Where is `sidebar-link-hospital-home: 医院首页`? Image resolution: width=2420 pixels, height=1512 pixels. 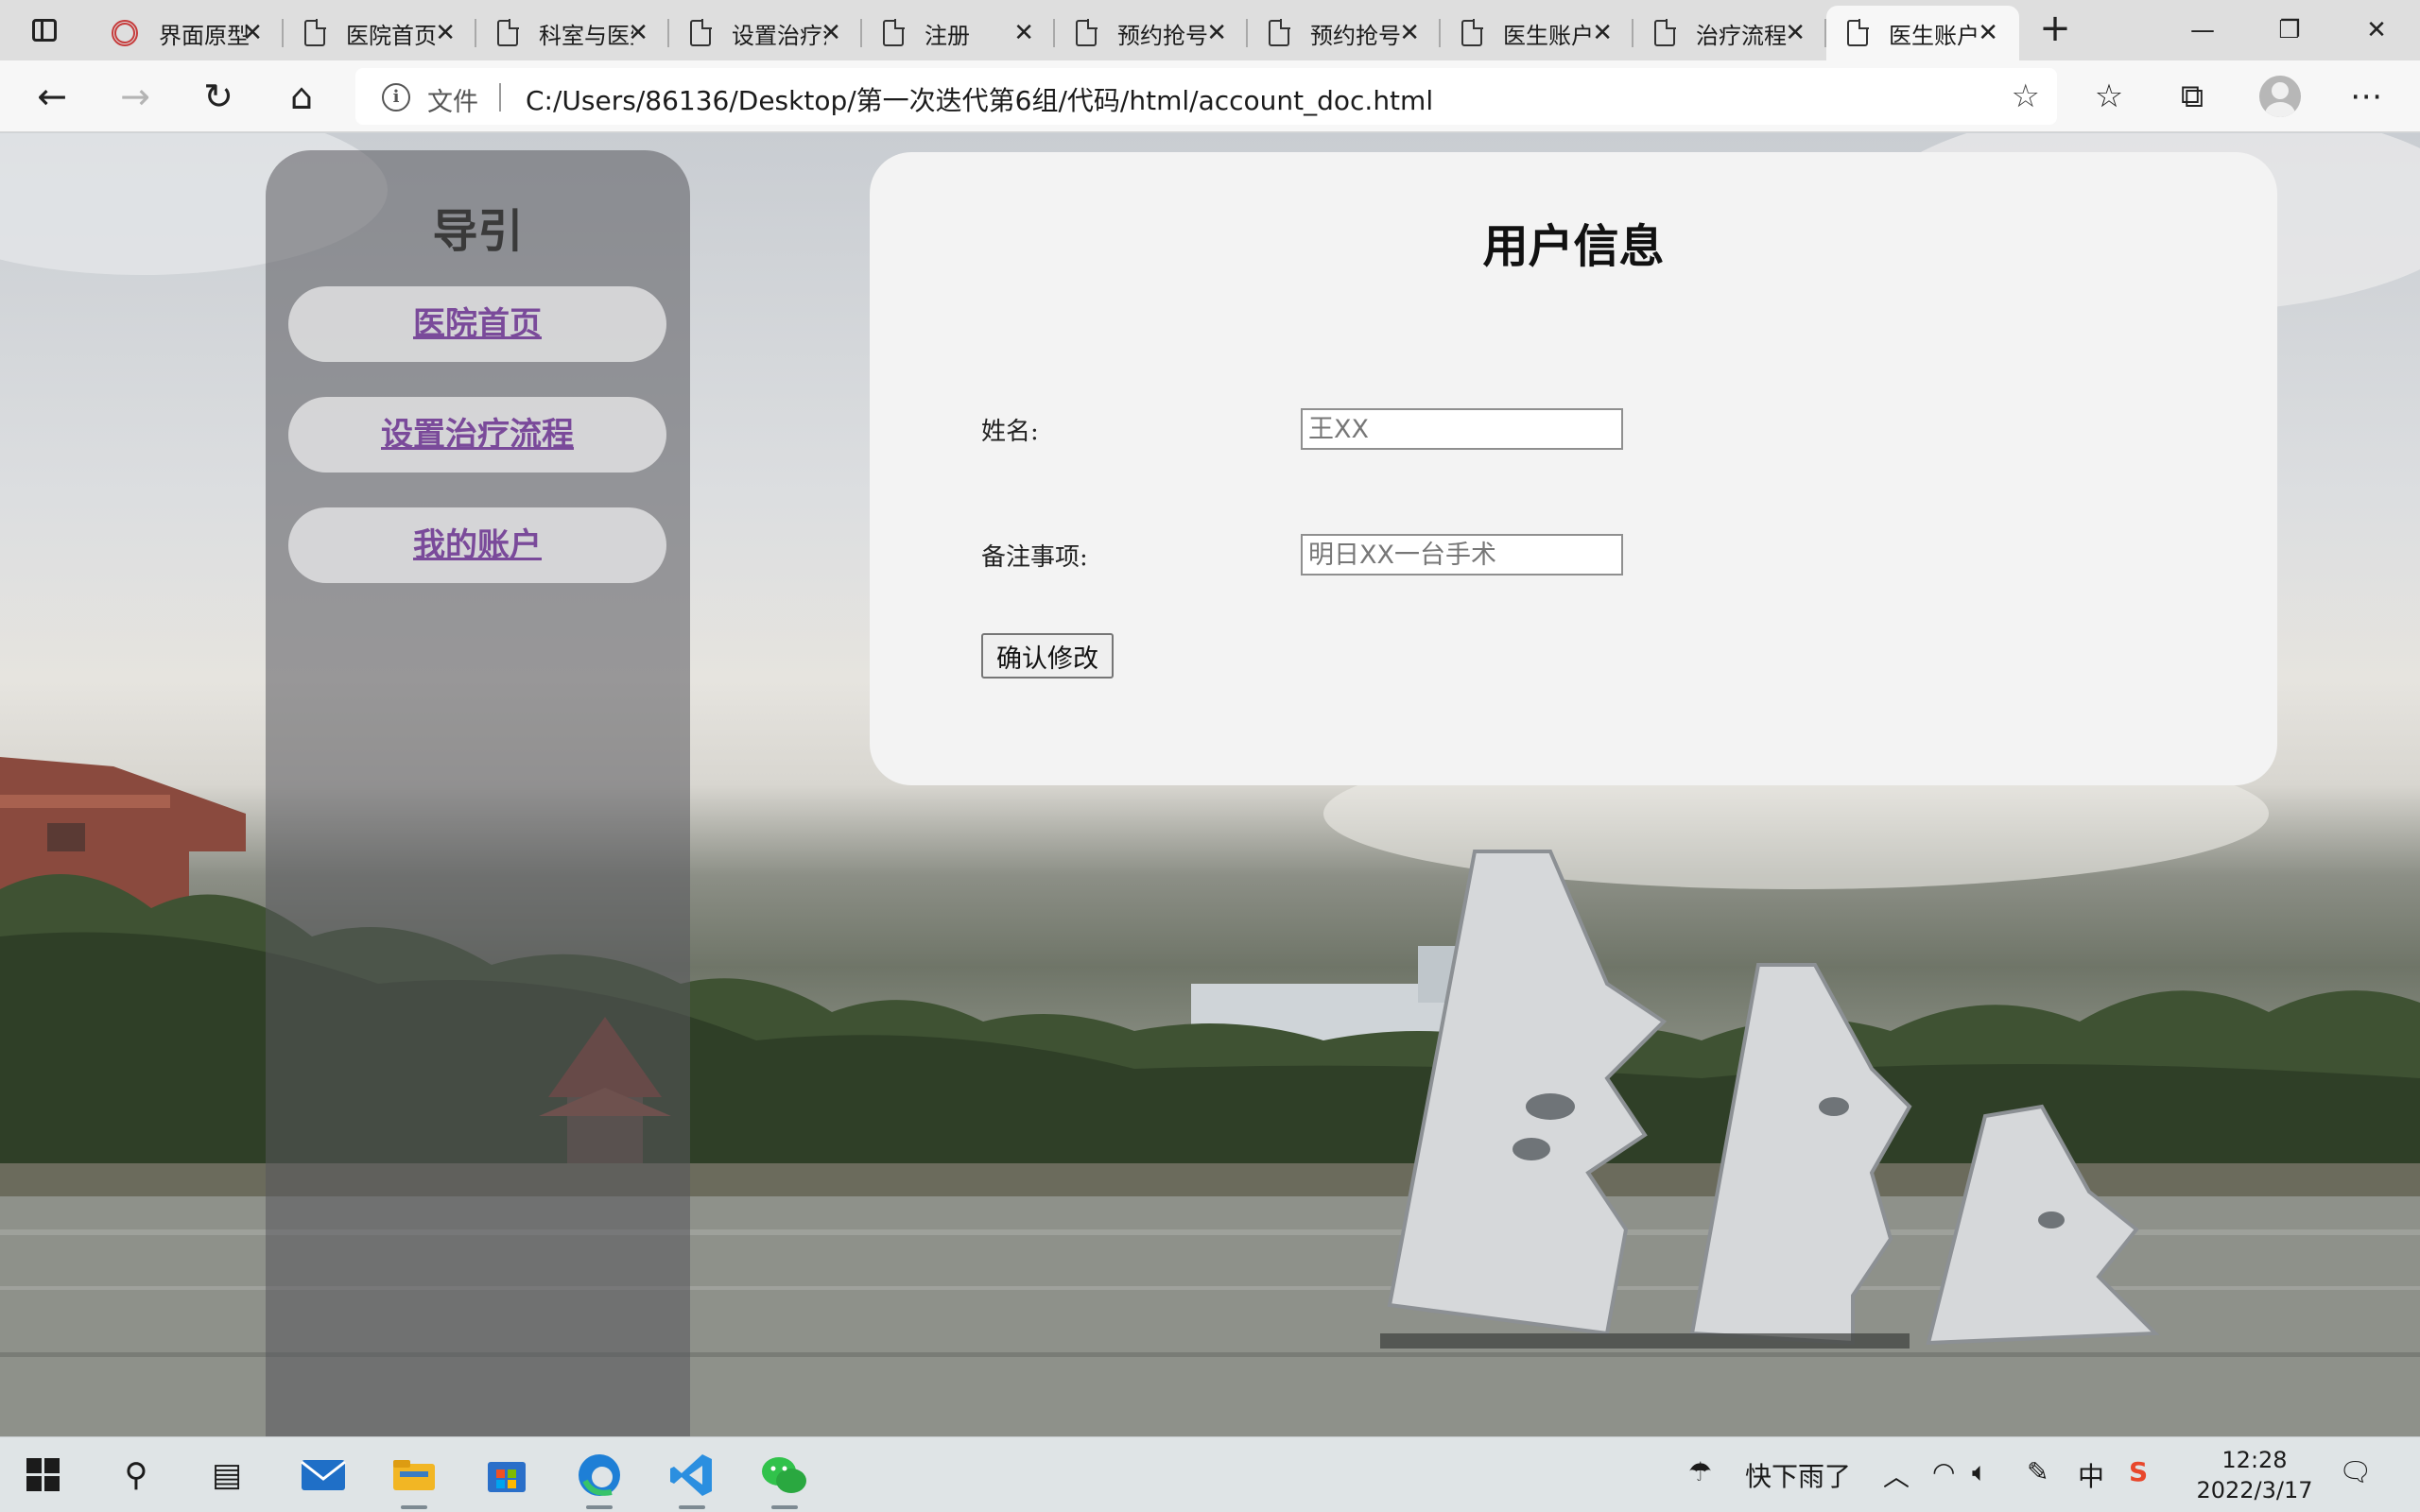 sidebar-link-hospital-home: 医院首页 is located at coordinates (477, 324).